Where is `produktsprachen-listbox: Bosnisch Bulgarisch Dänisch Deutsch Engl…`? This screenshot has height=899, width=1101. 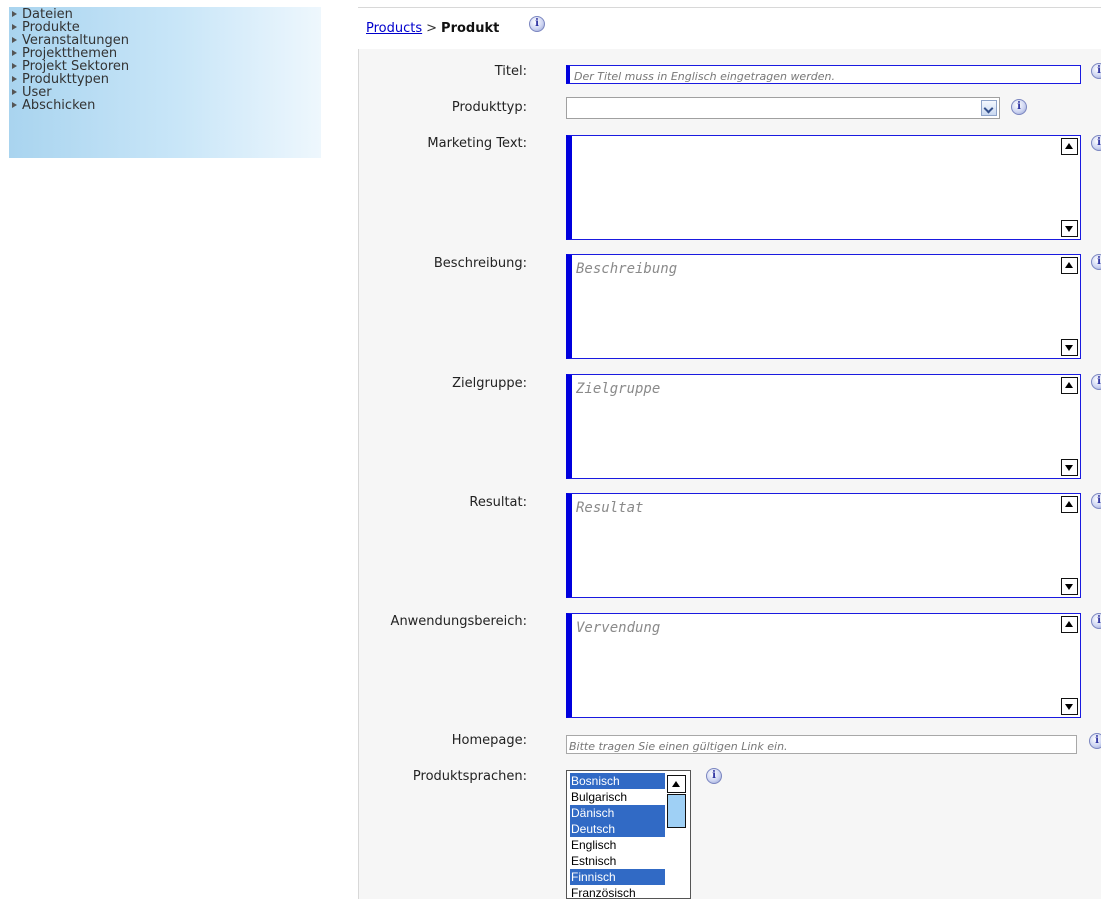 produktsprachen-listbox: Bosnisch Bulgarisch Dänisch Deutsch Engl… is located at coordinates (628, 834).